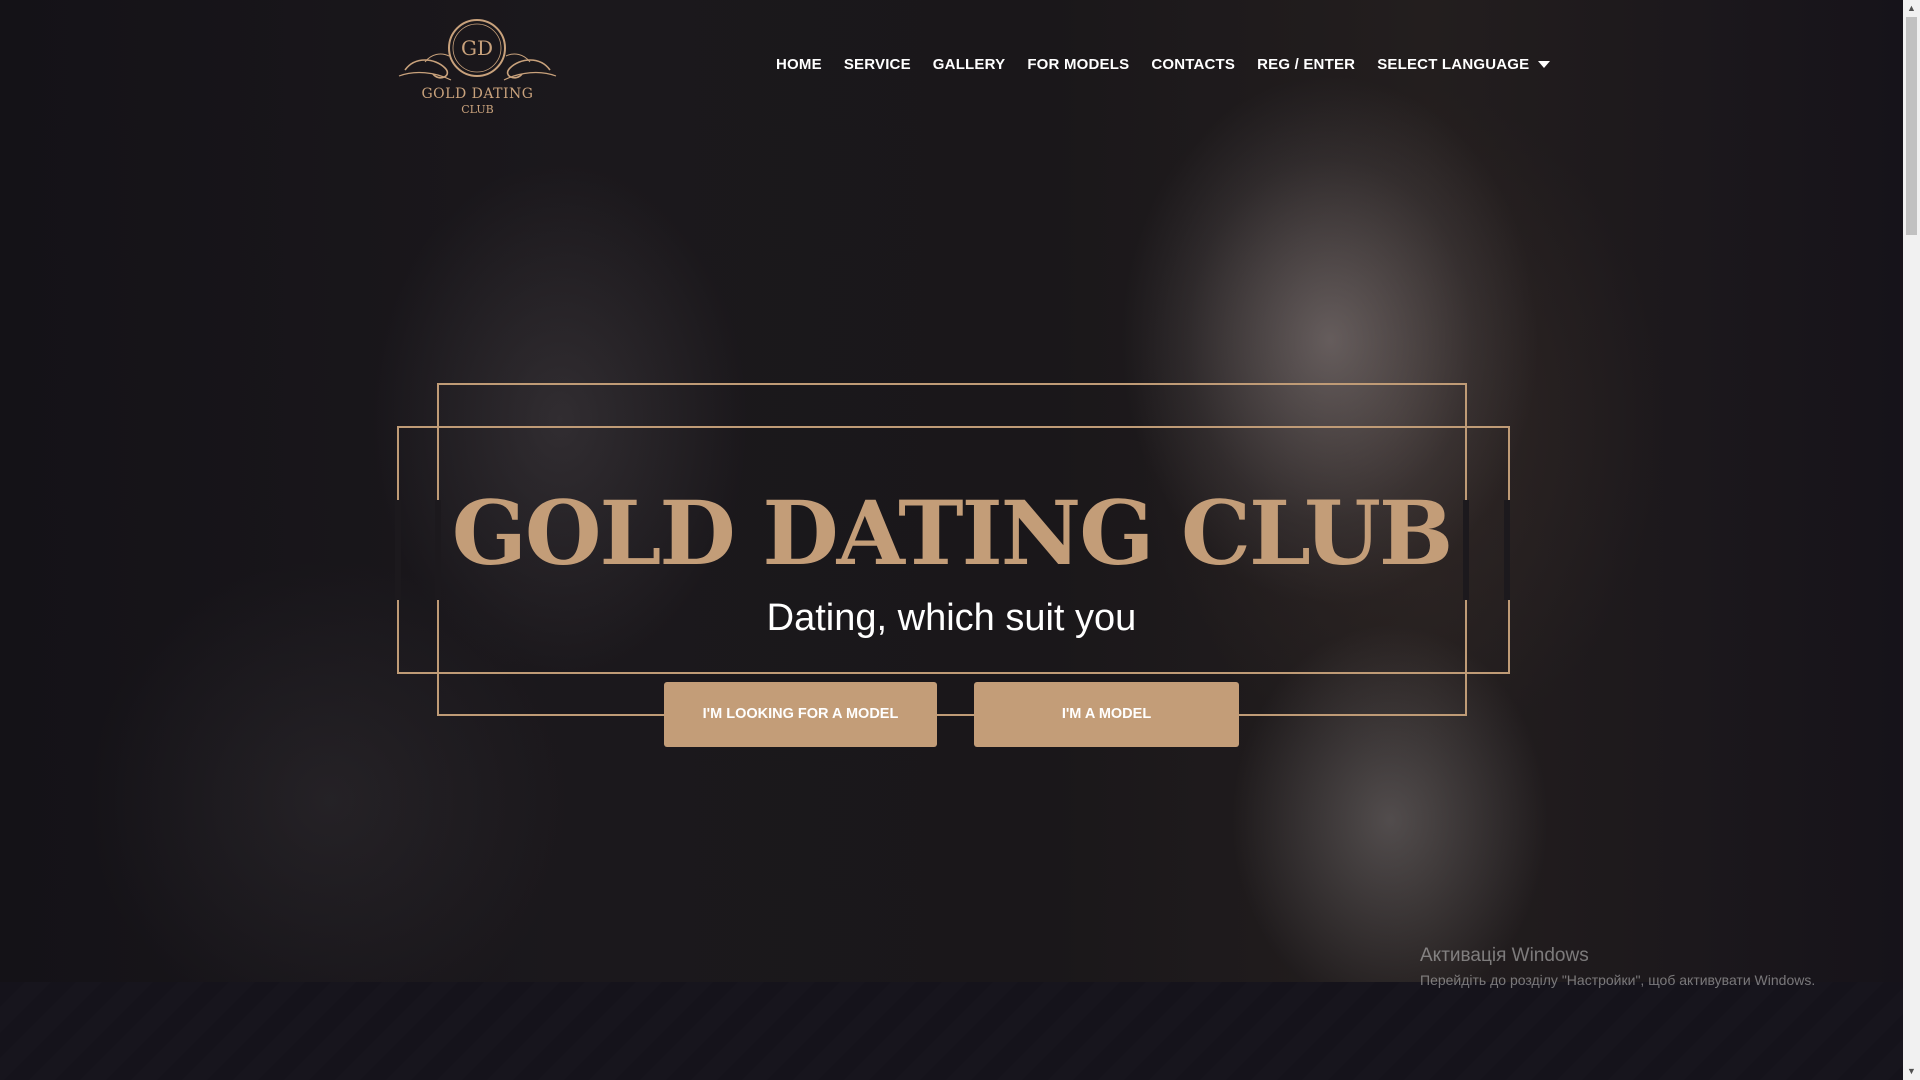  I want to click on looking-for-model-button: I'M LOOKING FOR A MODEL, so click(800, 714).